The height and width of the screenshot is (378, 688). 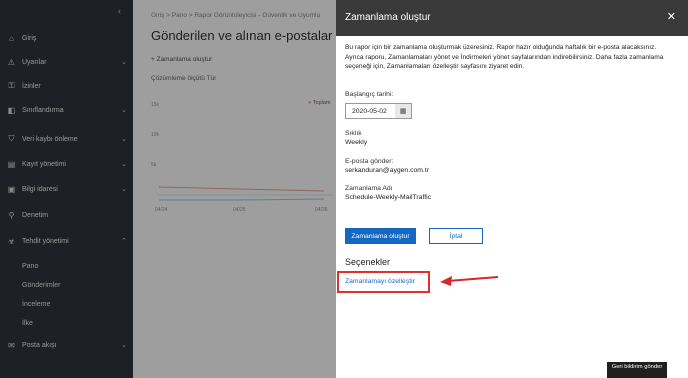 What do you see at coordinates (369, 161) in the screenshot?
I see `email-label: E-posta gönder:` at bounding box center [369, 161].